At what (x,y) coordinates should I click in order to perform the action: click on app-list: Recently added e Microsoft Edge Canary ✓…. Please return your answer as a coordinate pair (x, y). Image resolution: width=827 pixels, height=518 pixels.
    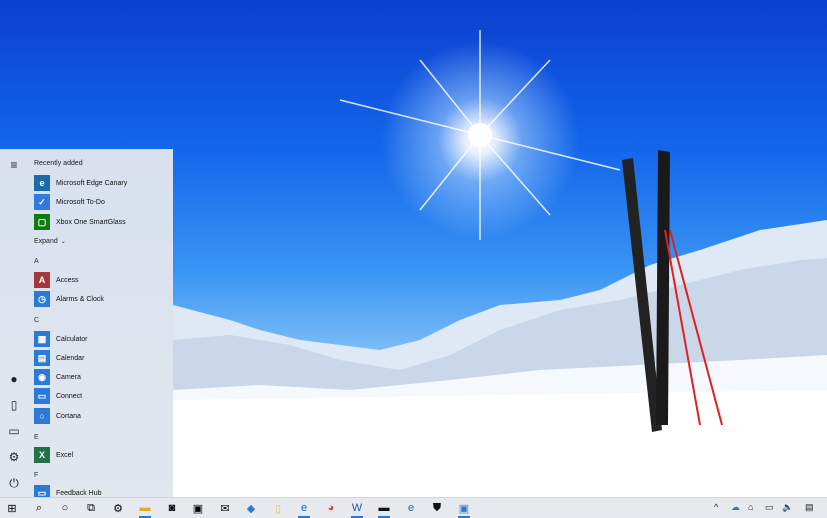
    Looking at the image, I should click on (100, 323).